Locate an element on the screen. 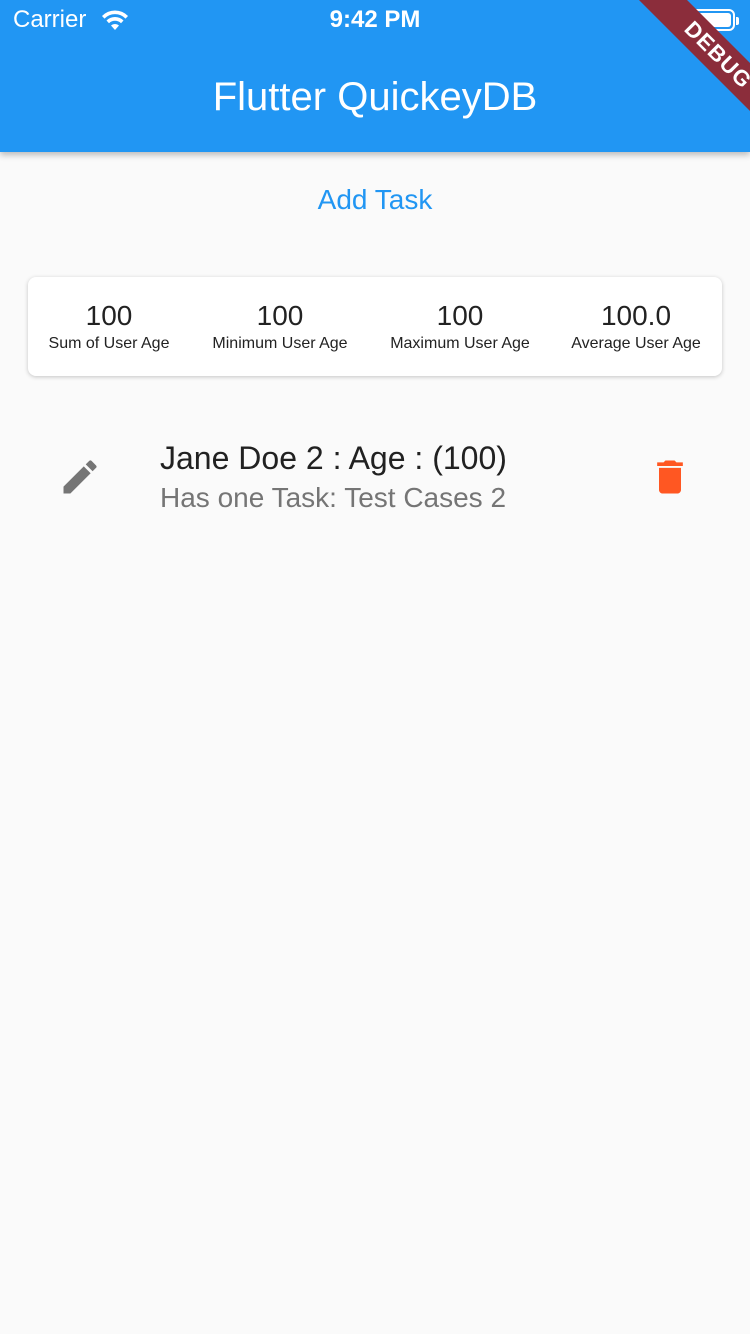 This screenshot has width=750, height=1334. page-title: Flutter QuickeyDB is located at coordinates (375, 97).